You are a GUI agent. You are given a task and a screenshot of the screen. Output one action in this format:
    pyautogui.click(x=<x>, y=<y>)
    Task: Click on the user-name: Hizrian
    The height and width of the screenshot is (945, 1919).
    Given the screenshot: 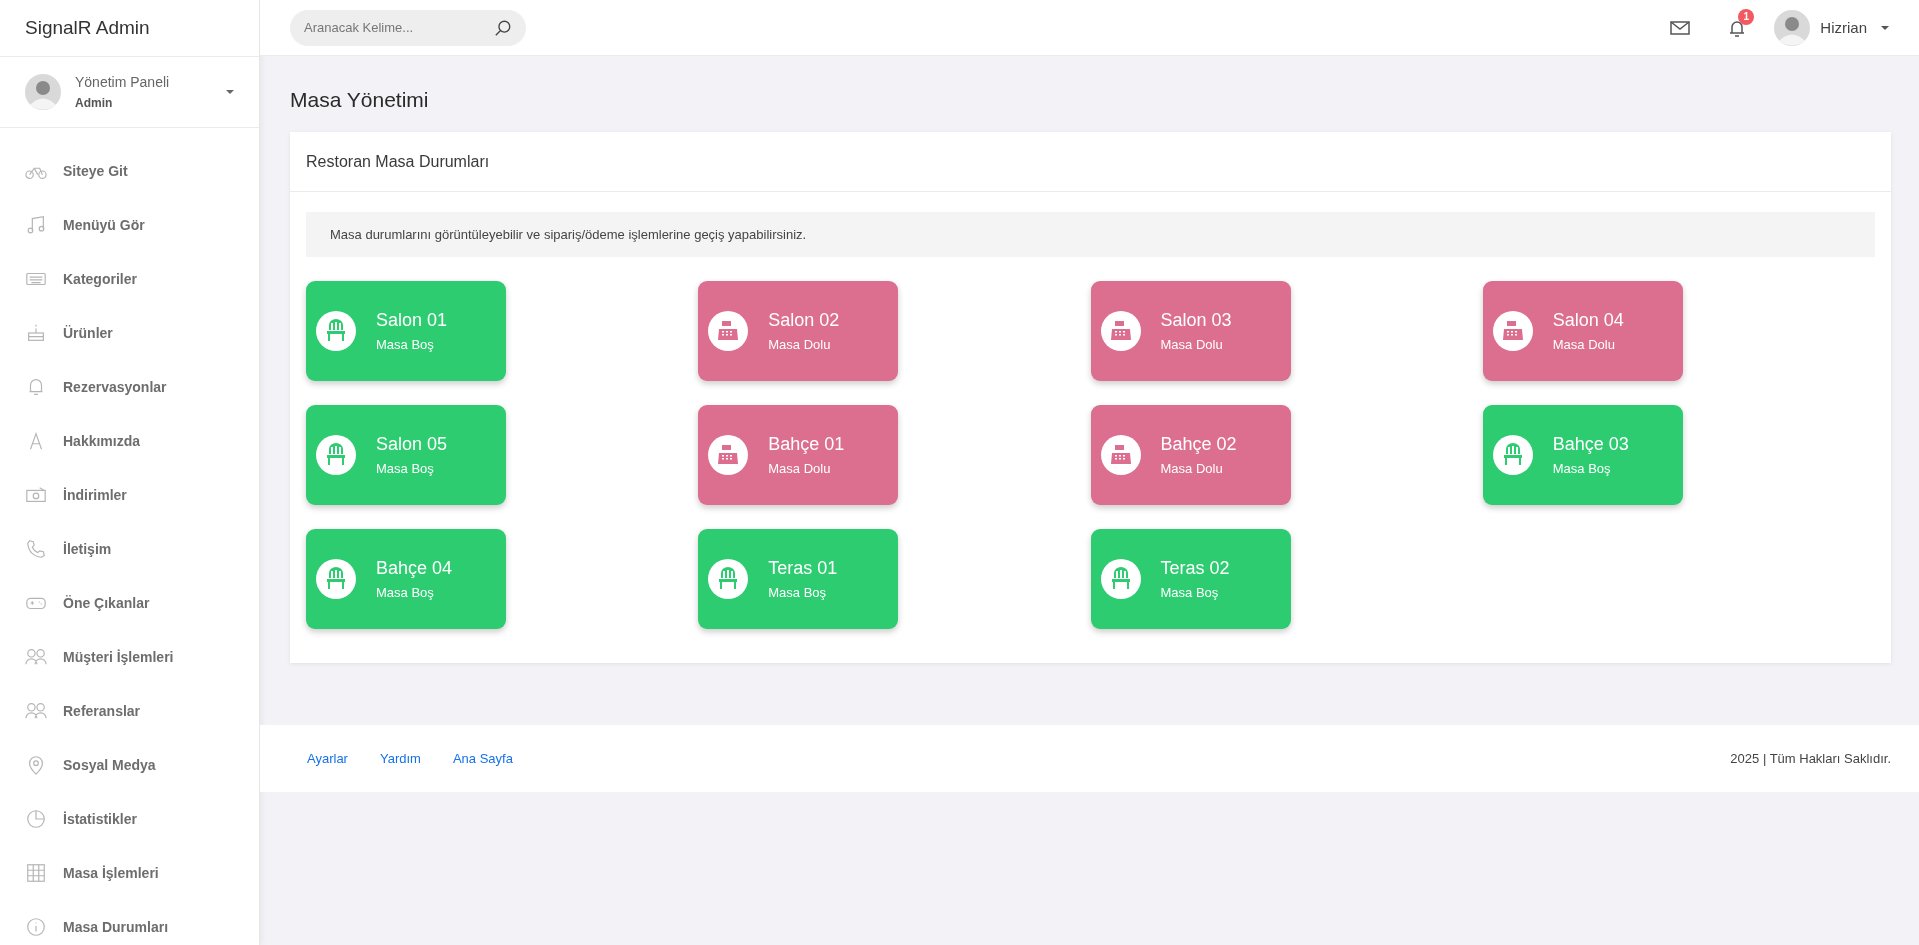 What is the action you would take?
    pyautogui.click(x=1843, y=27)
    